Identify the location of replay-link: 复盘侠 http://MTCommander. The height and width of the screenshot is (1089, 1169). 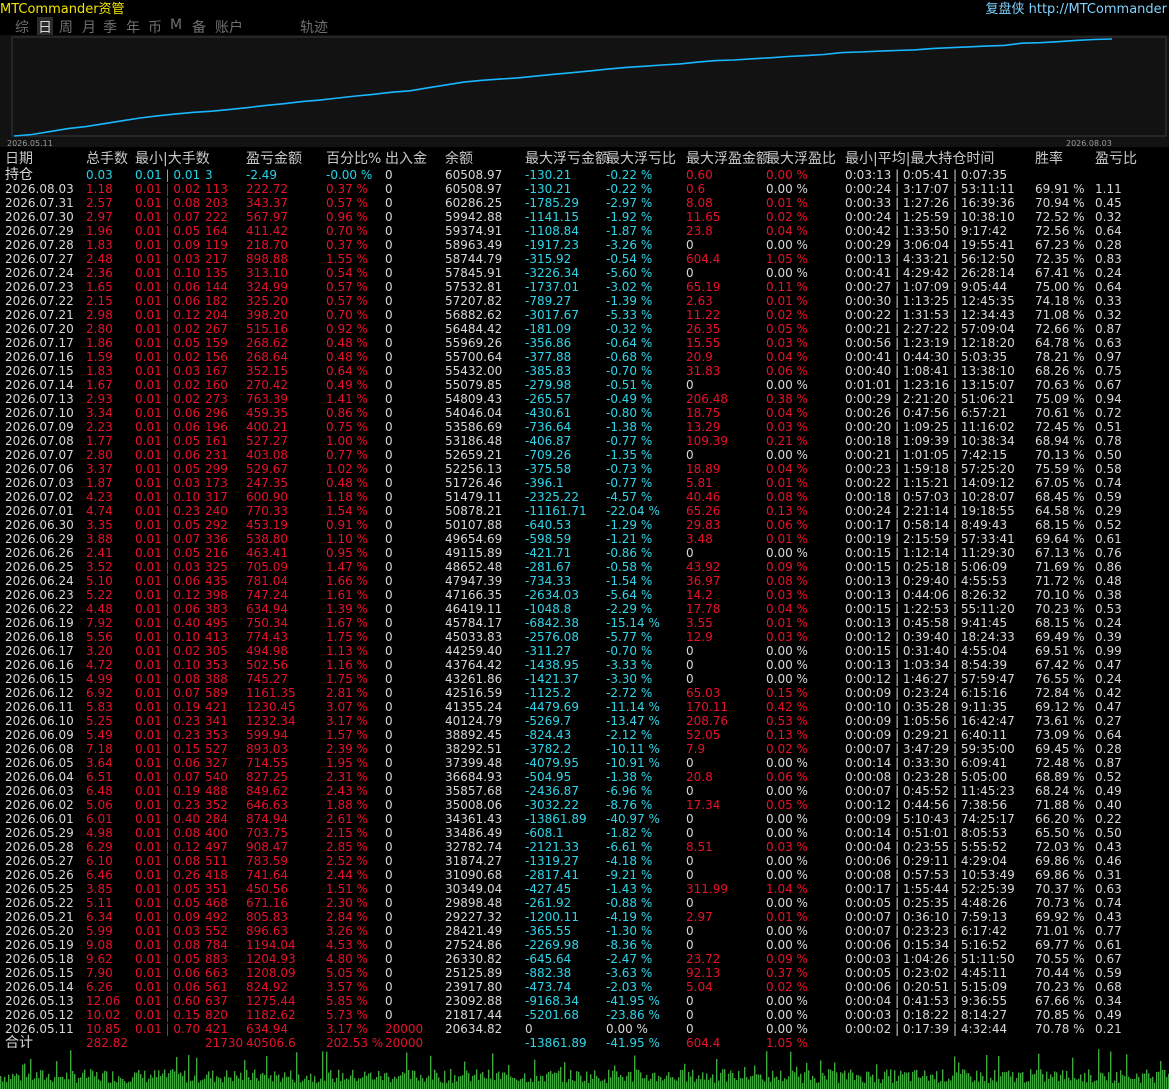
(1076, 8).